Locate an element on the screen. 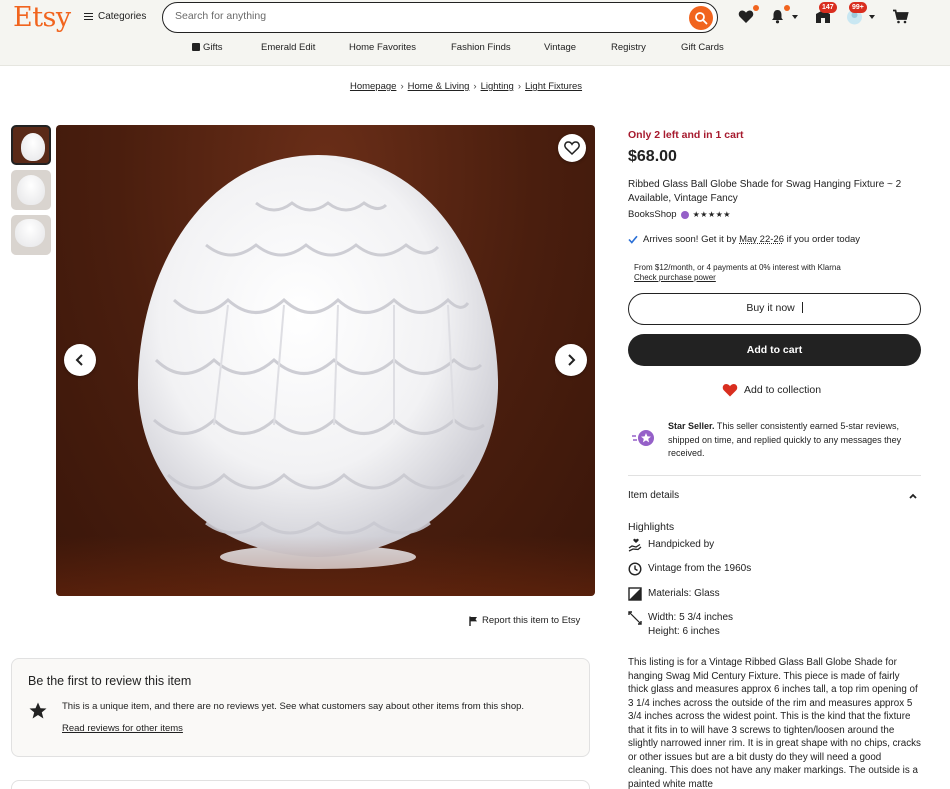  delivery-date: May 22-26 is located at coordinates (761, 239).